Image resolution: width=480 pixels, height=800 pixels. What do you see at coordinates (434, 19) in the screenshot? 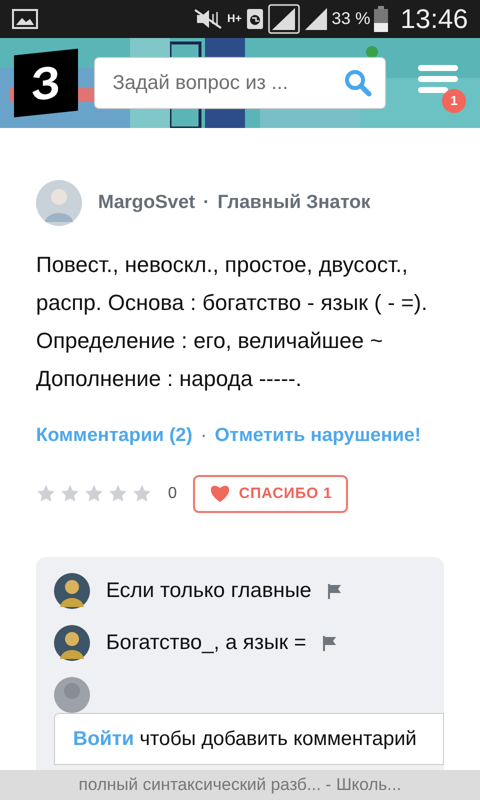
I see `clock: 13:46` at bounding box center [434, 19].